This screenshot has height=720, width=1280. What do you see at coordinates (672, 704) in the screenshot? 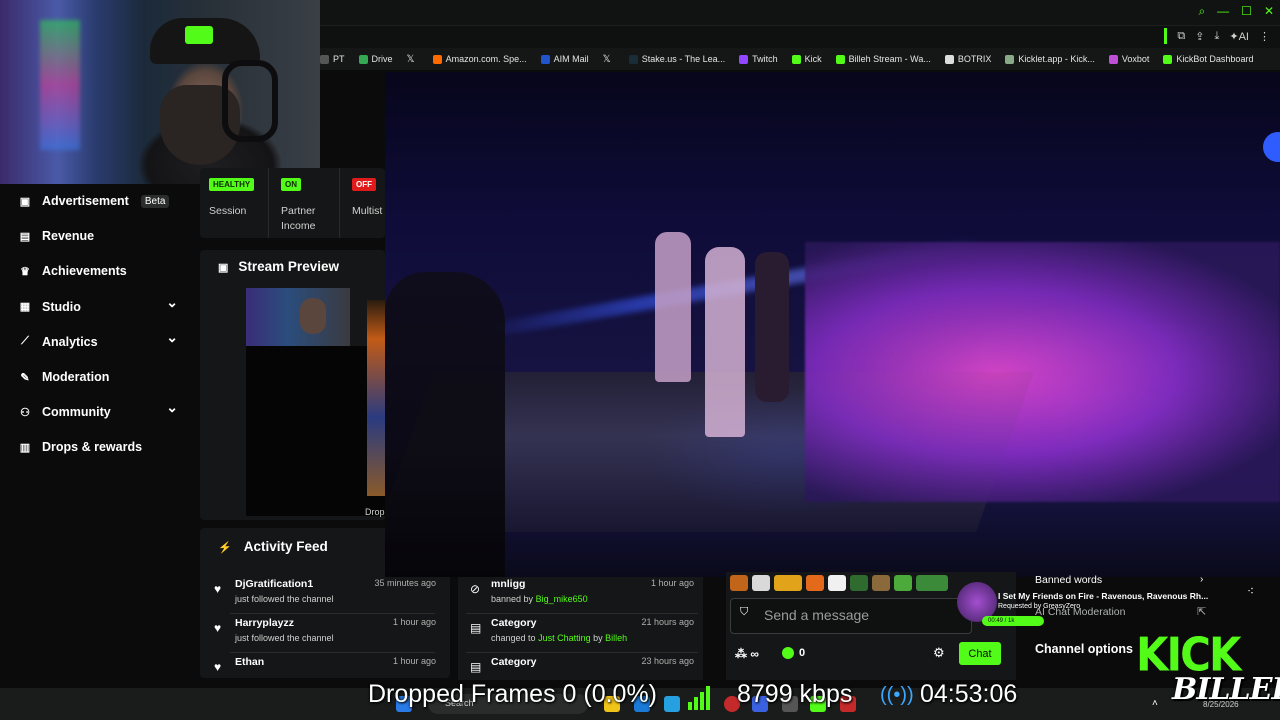
I see `app-icon` at bounding box center [672, 704].